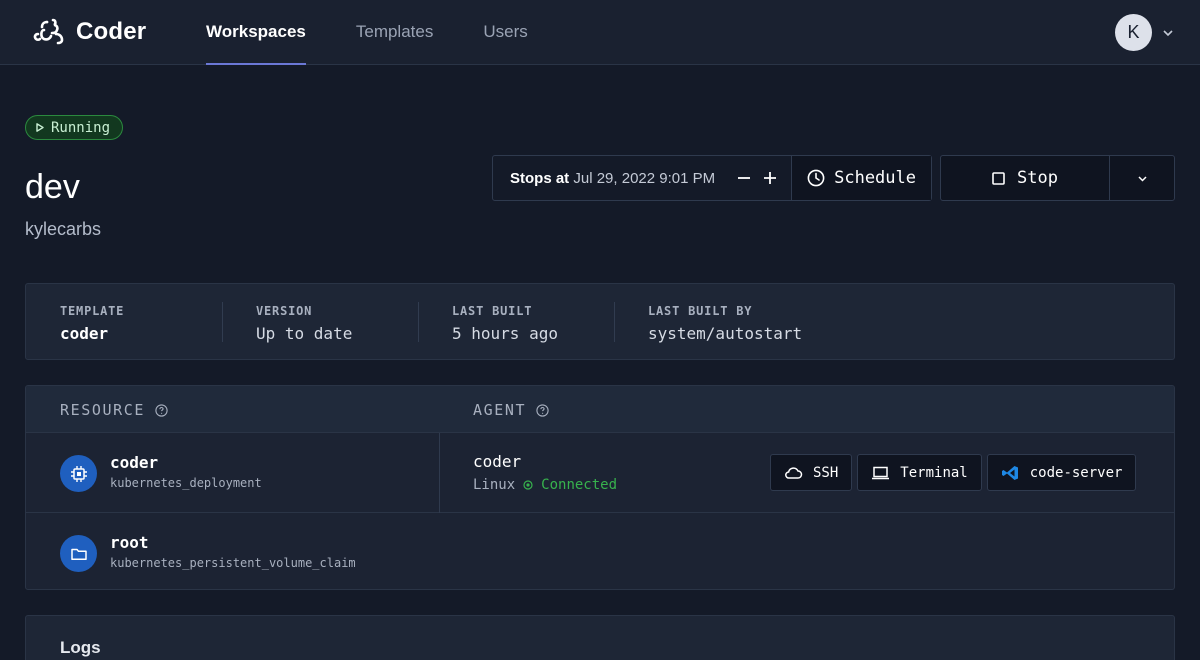 Image resolution: width=1200 pixels, height=660 pixels. I want to click on resource-type: kubernetes_persistent_volume_claim, so click(233, 563).